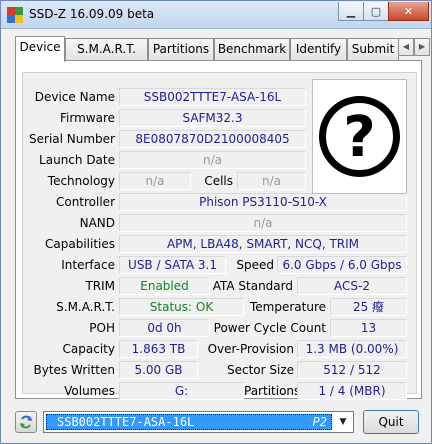 This screenshot has width=432, height=444. What do you see at coordinates (40, 49) in the screenshot?
I see `tab-device: Device` at bounding box center [40, 49].